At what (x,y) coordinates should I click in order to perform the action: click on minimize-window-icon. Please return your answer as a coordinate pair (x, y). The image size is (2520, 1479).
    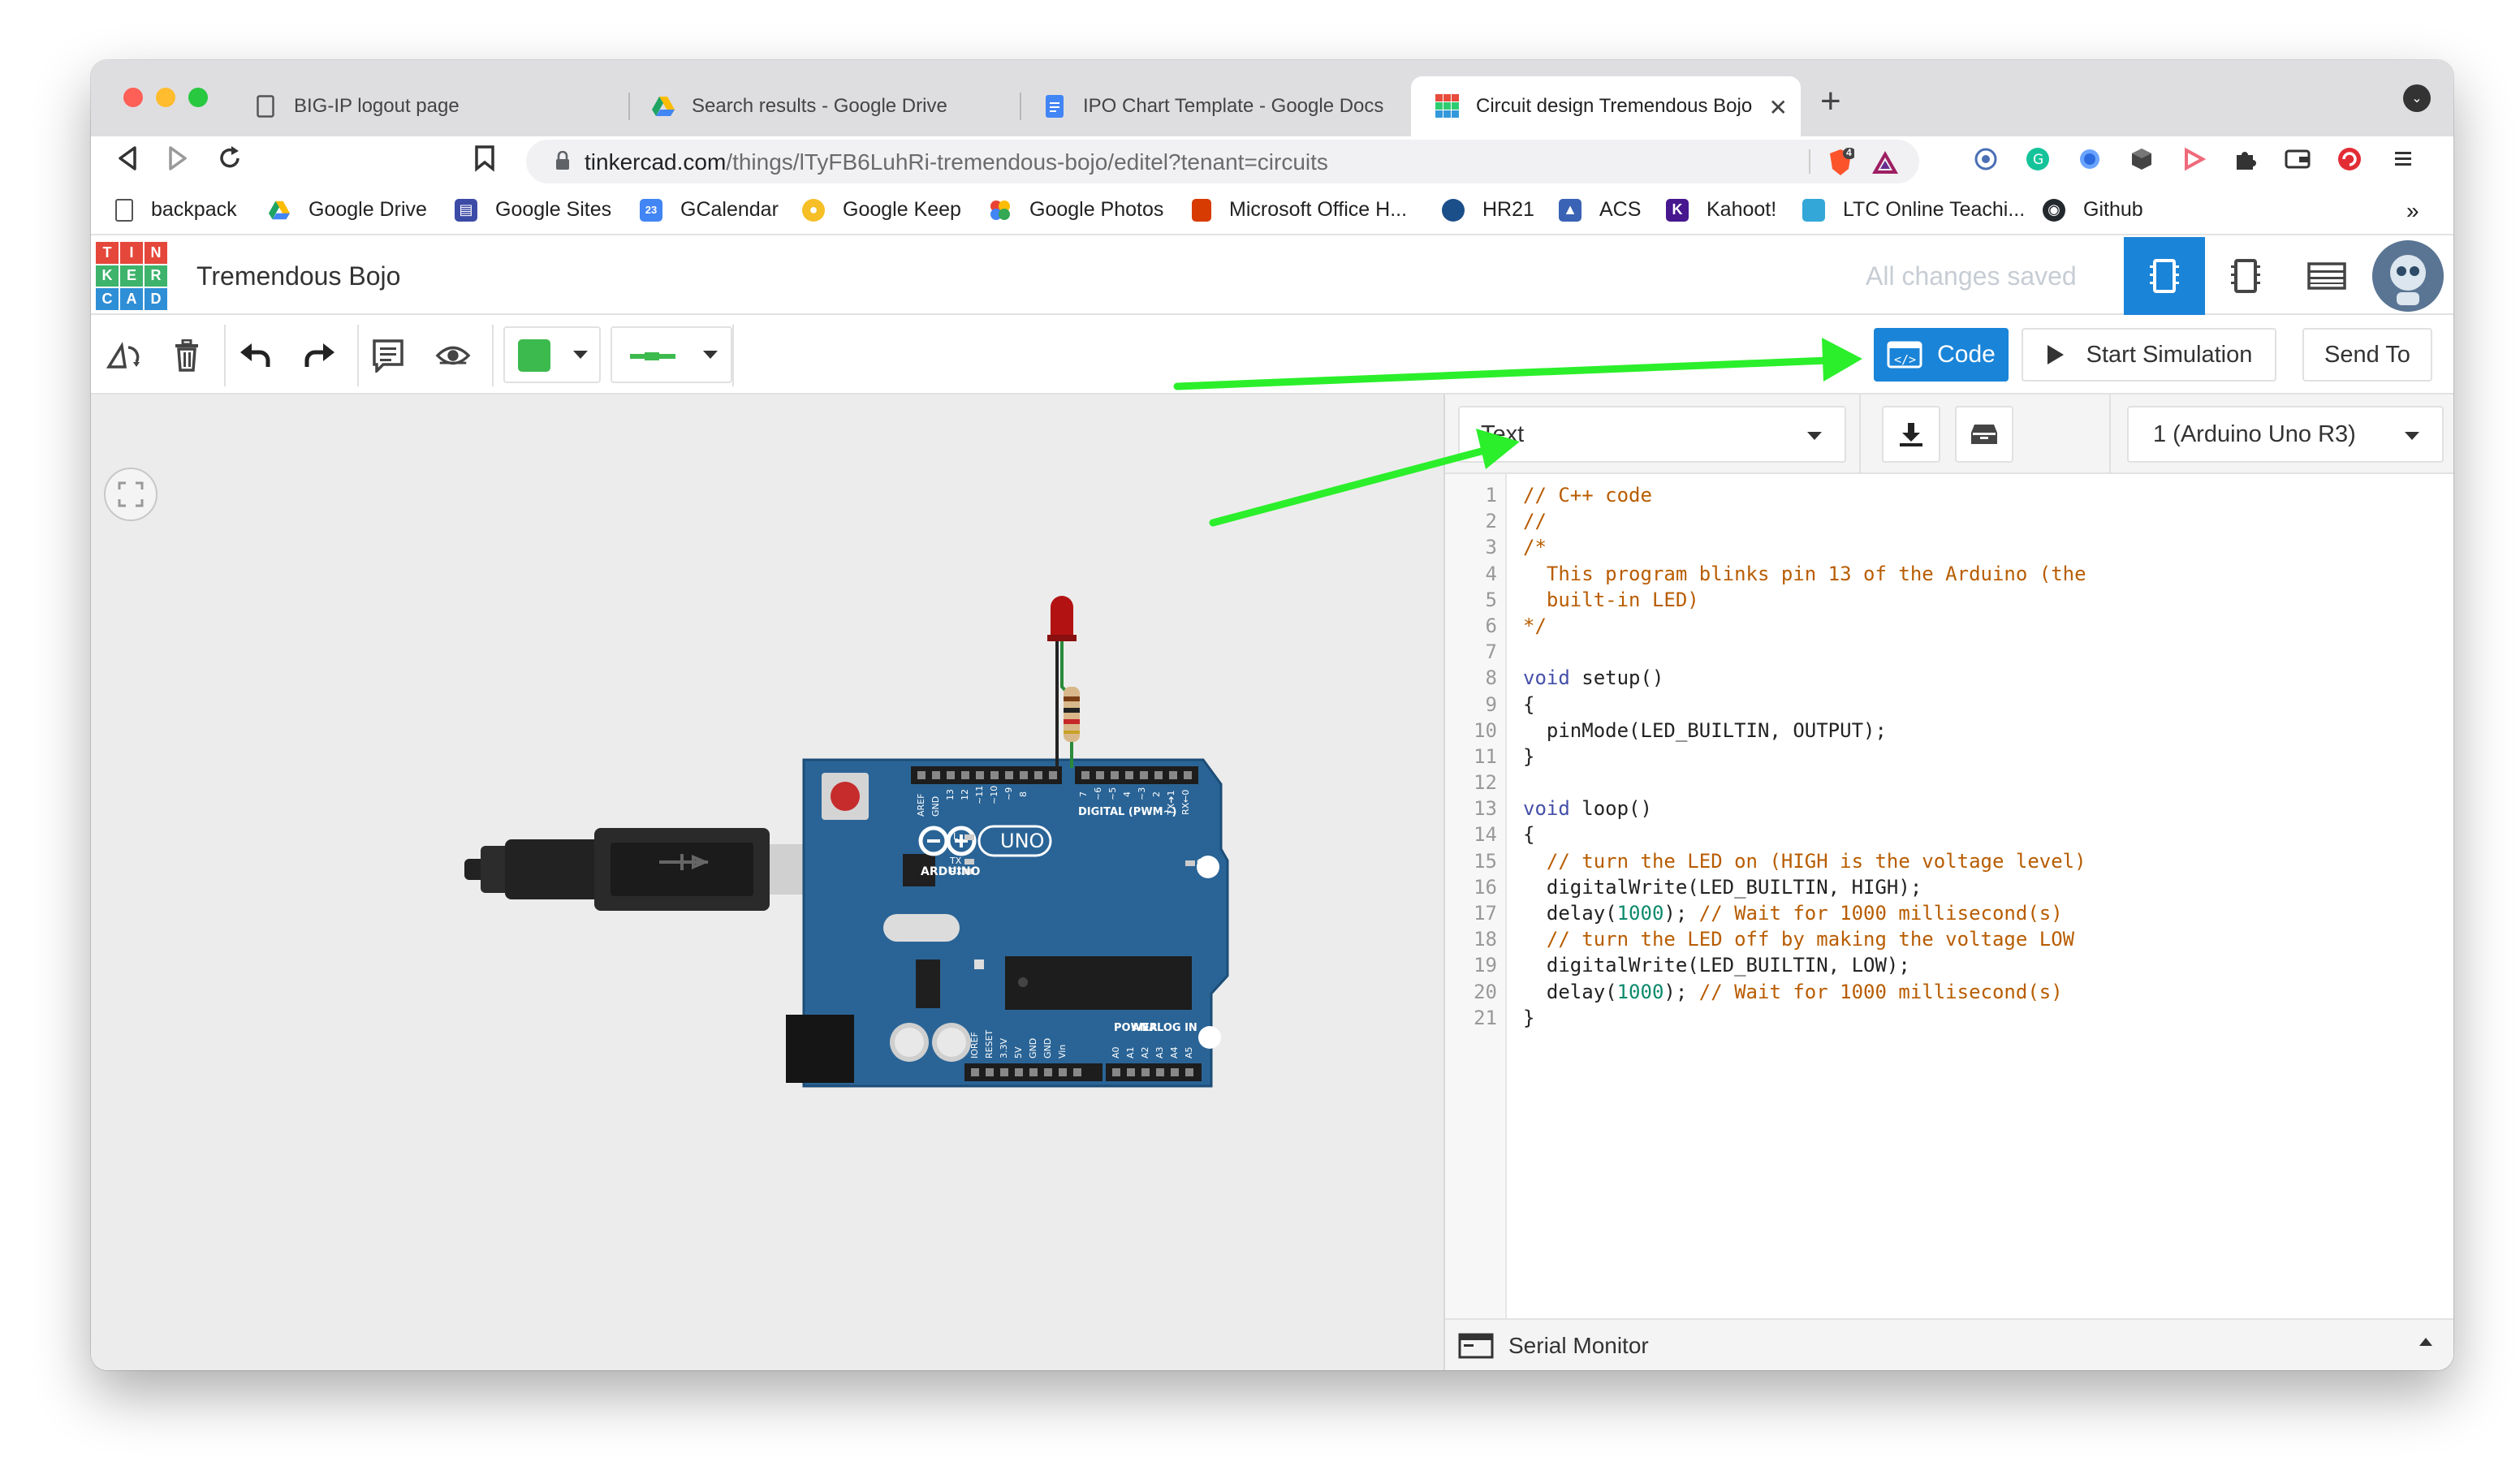
    Looking at the image, I should click on (166, 97).